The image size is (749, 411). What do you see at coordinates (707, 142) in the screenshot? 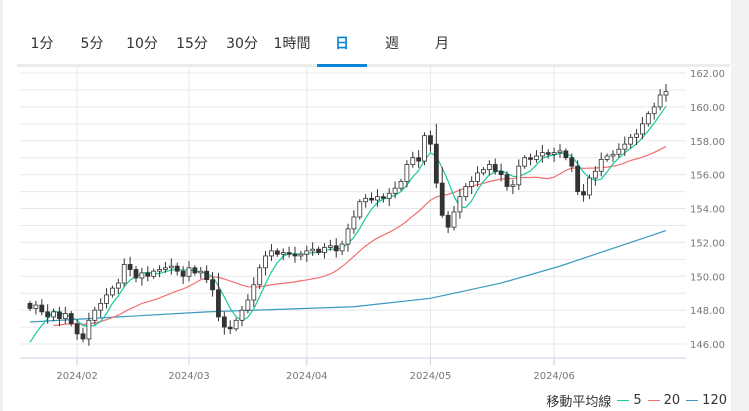
I see `y-tick-label: 158.00` at bounding box center [707, 142].